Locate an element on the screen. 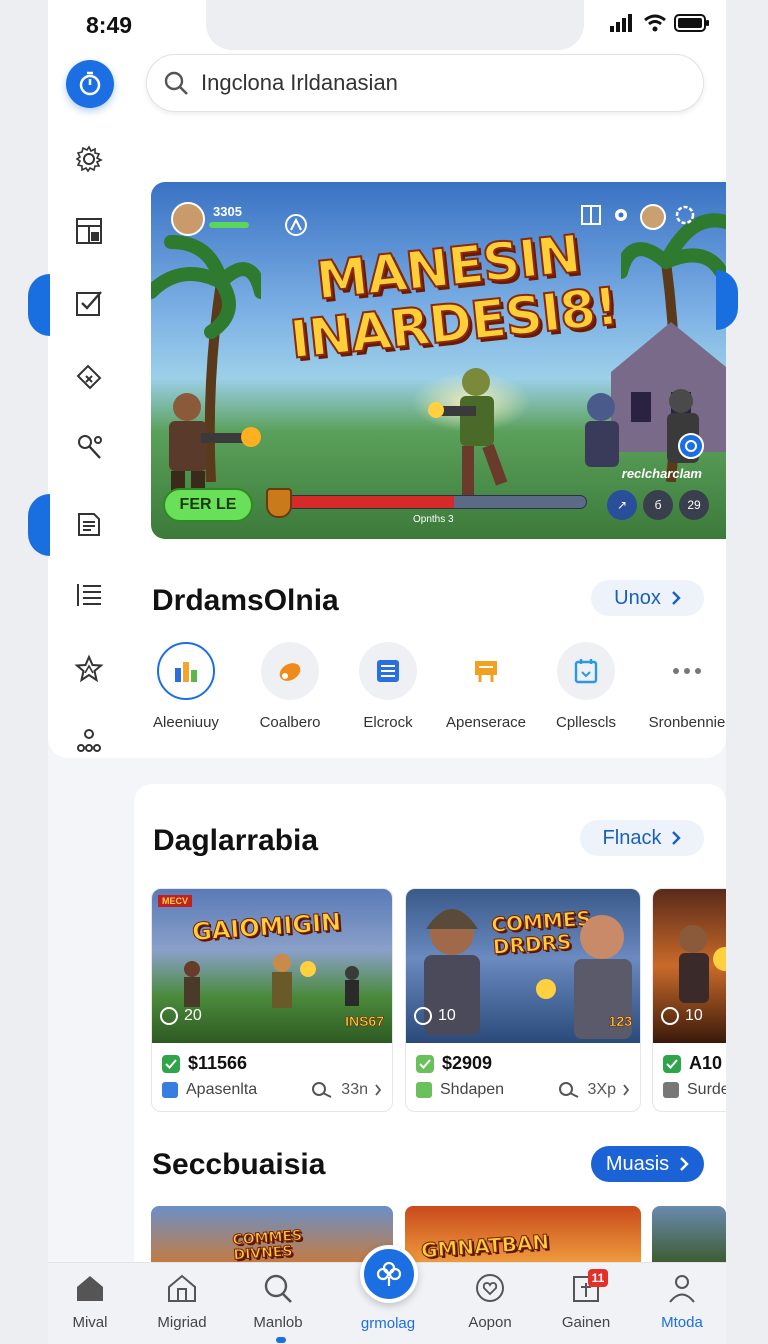 Image resolution: width=768 pixels, height=1344 pixels. game-badge: MECV is located at coordinates (175, 901).